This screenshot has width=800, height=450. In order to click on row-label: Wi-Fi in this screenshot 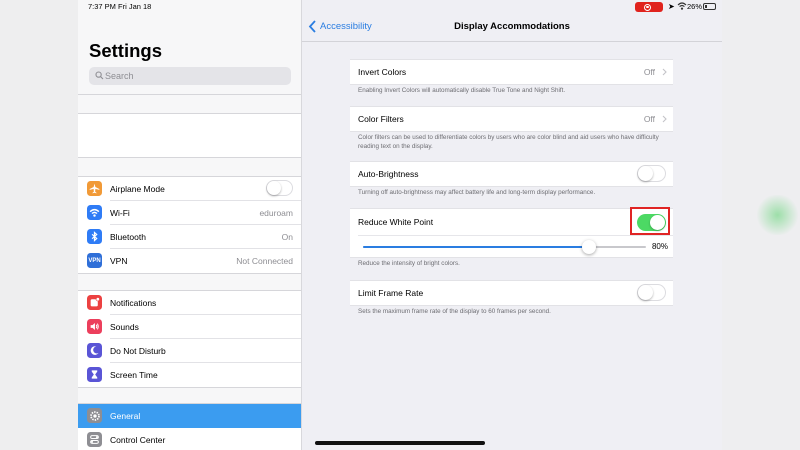, I will do `click(120, 213)`.